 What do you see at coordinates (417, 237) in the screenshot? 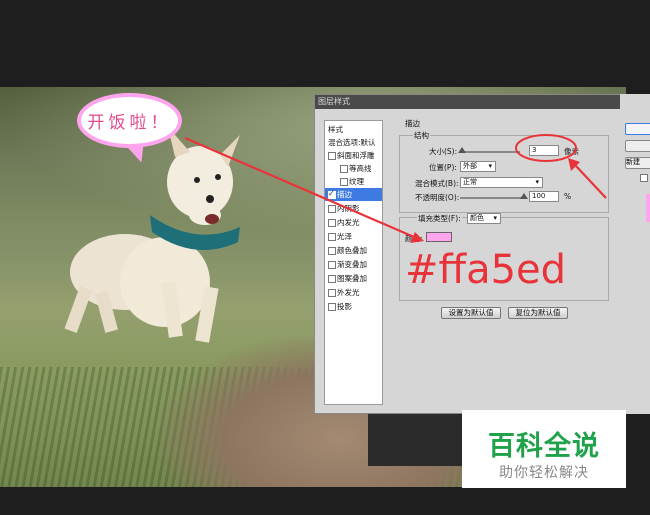
I see `annotation-arrowhead-icon` at bounding box center [417, 237].